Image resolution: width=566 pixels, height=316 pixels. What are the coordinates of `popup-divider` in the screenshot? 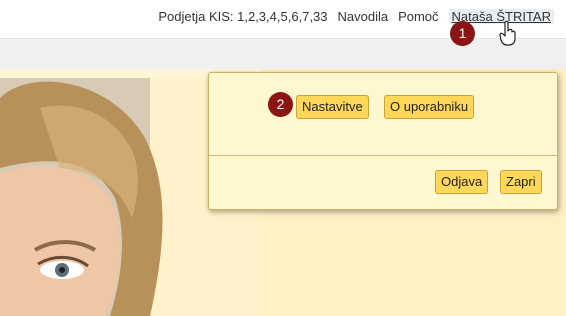 It's located at (383, 155).